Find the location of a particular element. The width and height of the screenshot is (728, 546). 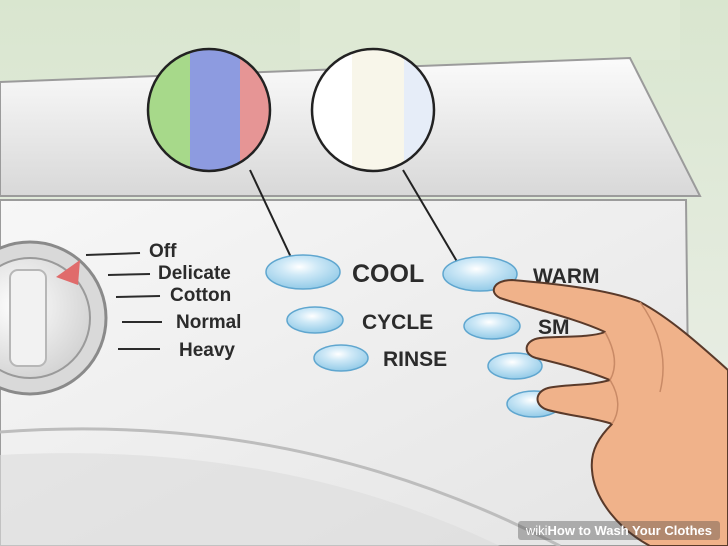

small-load-button is located at coordinates (492, 326).